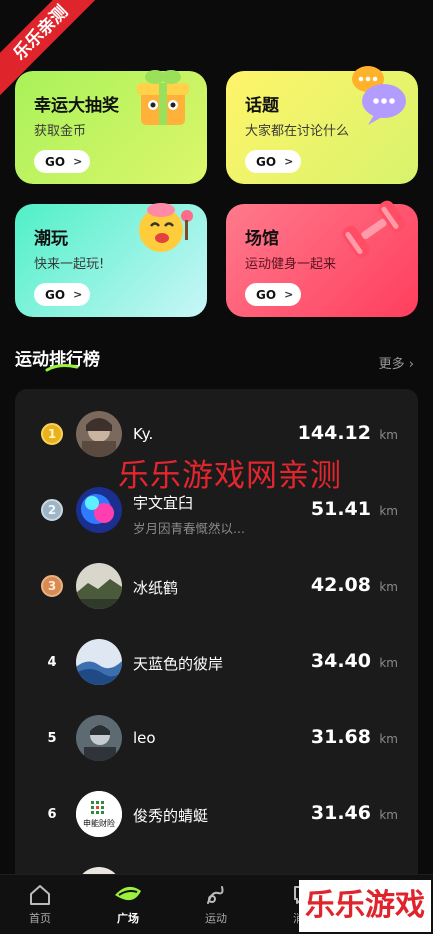 Image resolution: width=433 pixels, height=934 pixels. I want to click on watermark-corner: 乐乐游戏, so click(365, 906).